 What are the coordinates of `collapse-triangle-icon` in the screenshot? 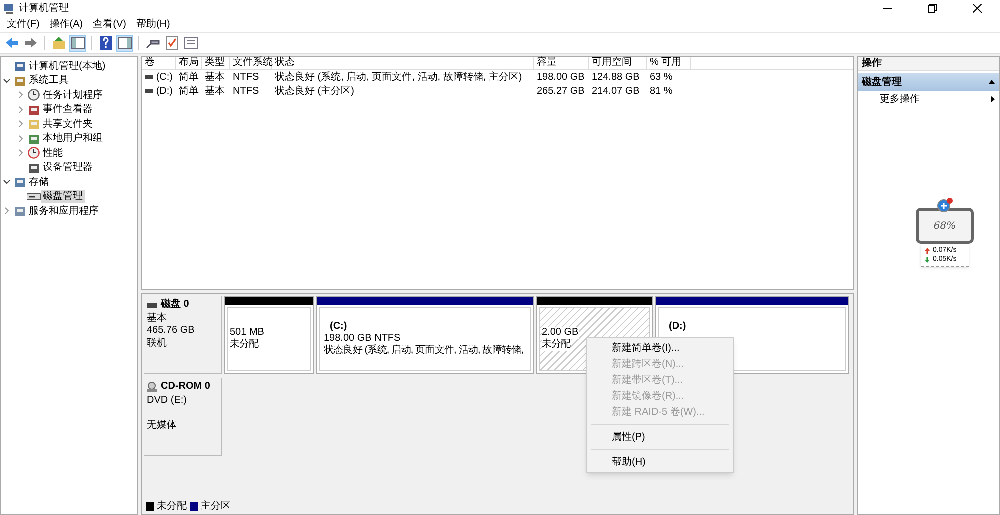 It's located at (992, 82).